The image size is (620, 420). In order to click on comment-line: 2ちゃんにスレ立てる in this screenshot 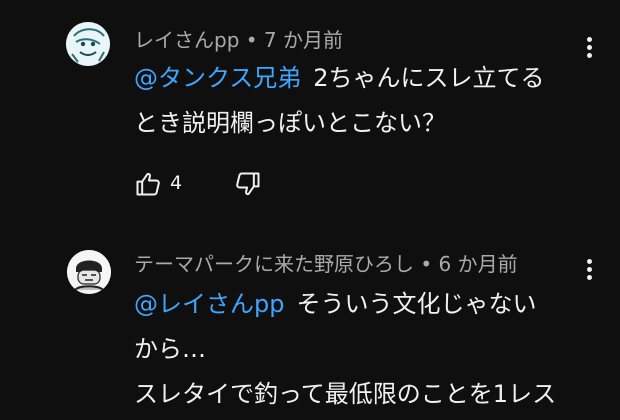, I will do `click(429, 78)`.